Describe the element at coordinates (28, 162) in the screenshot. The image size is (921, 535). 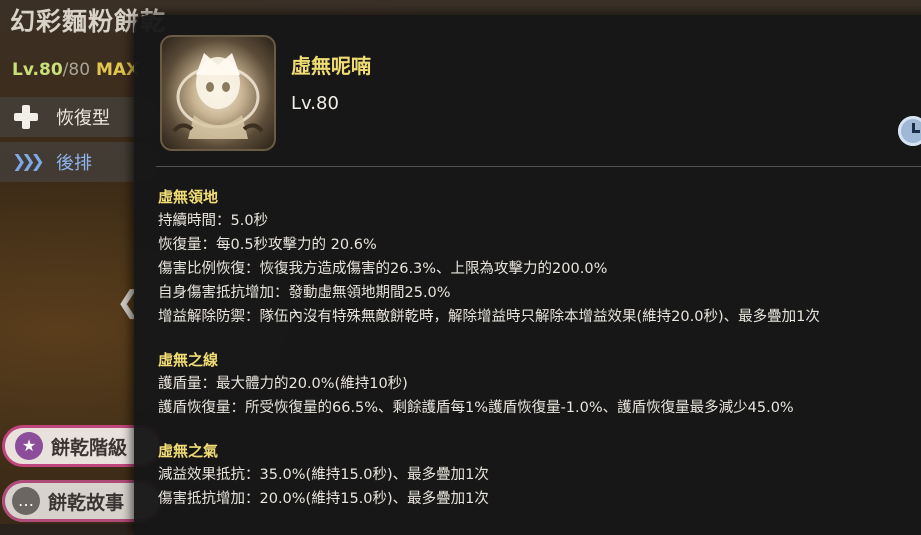
I see `chevron-triple-icon: ❯❯❯` at that location.